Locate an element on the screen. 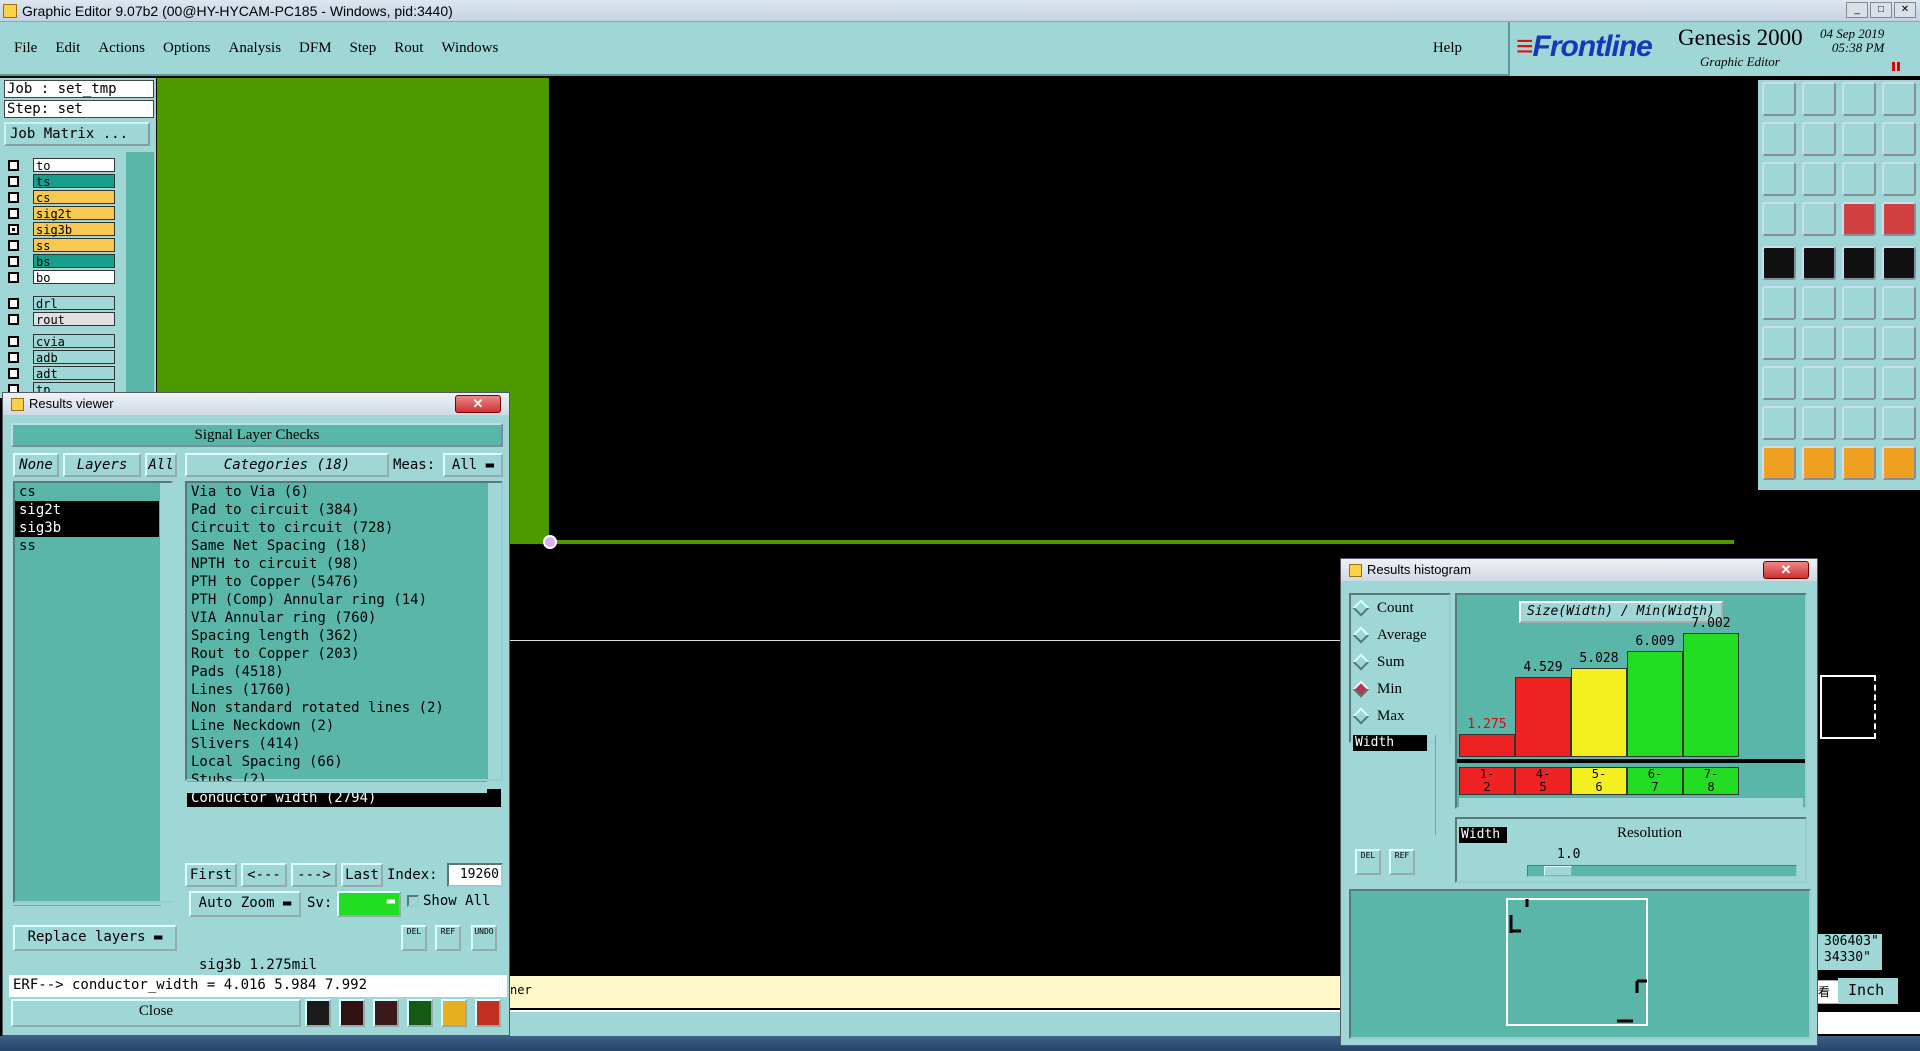 Image resolution: width=1920 pixels, height=1051 pixels. category-item: Non standard rotated lines (2) is located at coordinates (344, 708).